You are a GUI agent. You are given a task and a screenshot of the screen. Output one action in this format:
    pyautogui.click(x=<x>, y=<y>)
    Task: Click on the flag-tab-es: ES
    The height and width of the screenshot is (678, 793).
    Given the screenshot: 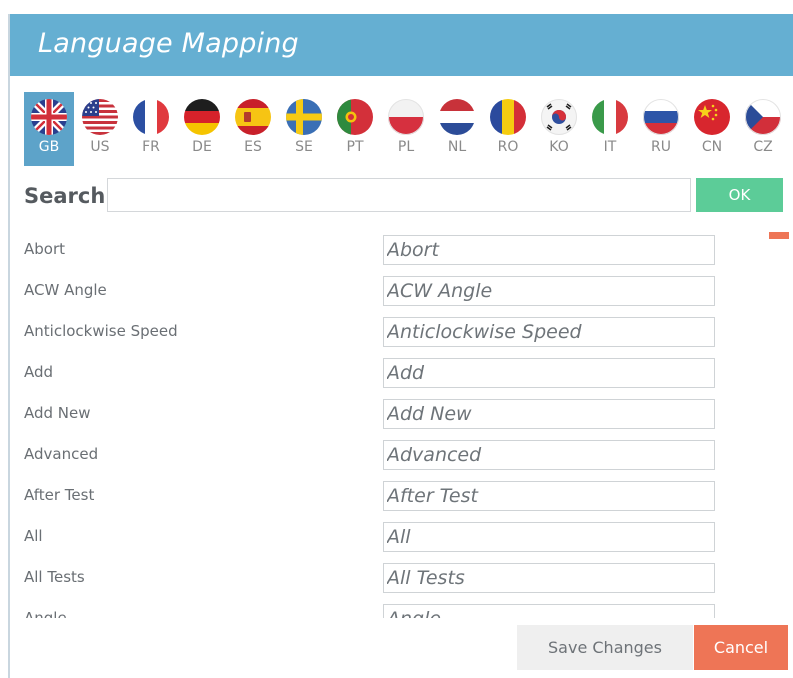 What is the action you would take?
    pyautogui.click(x=253, y=129)
    